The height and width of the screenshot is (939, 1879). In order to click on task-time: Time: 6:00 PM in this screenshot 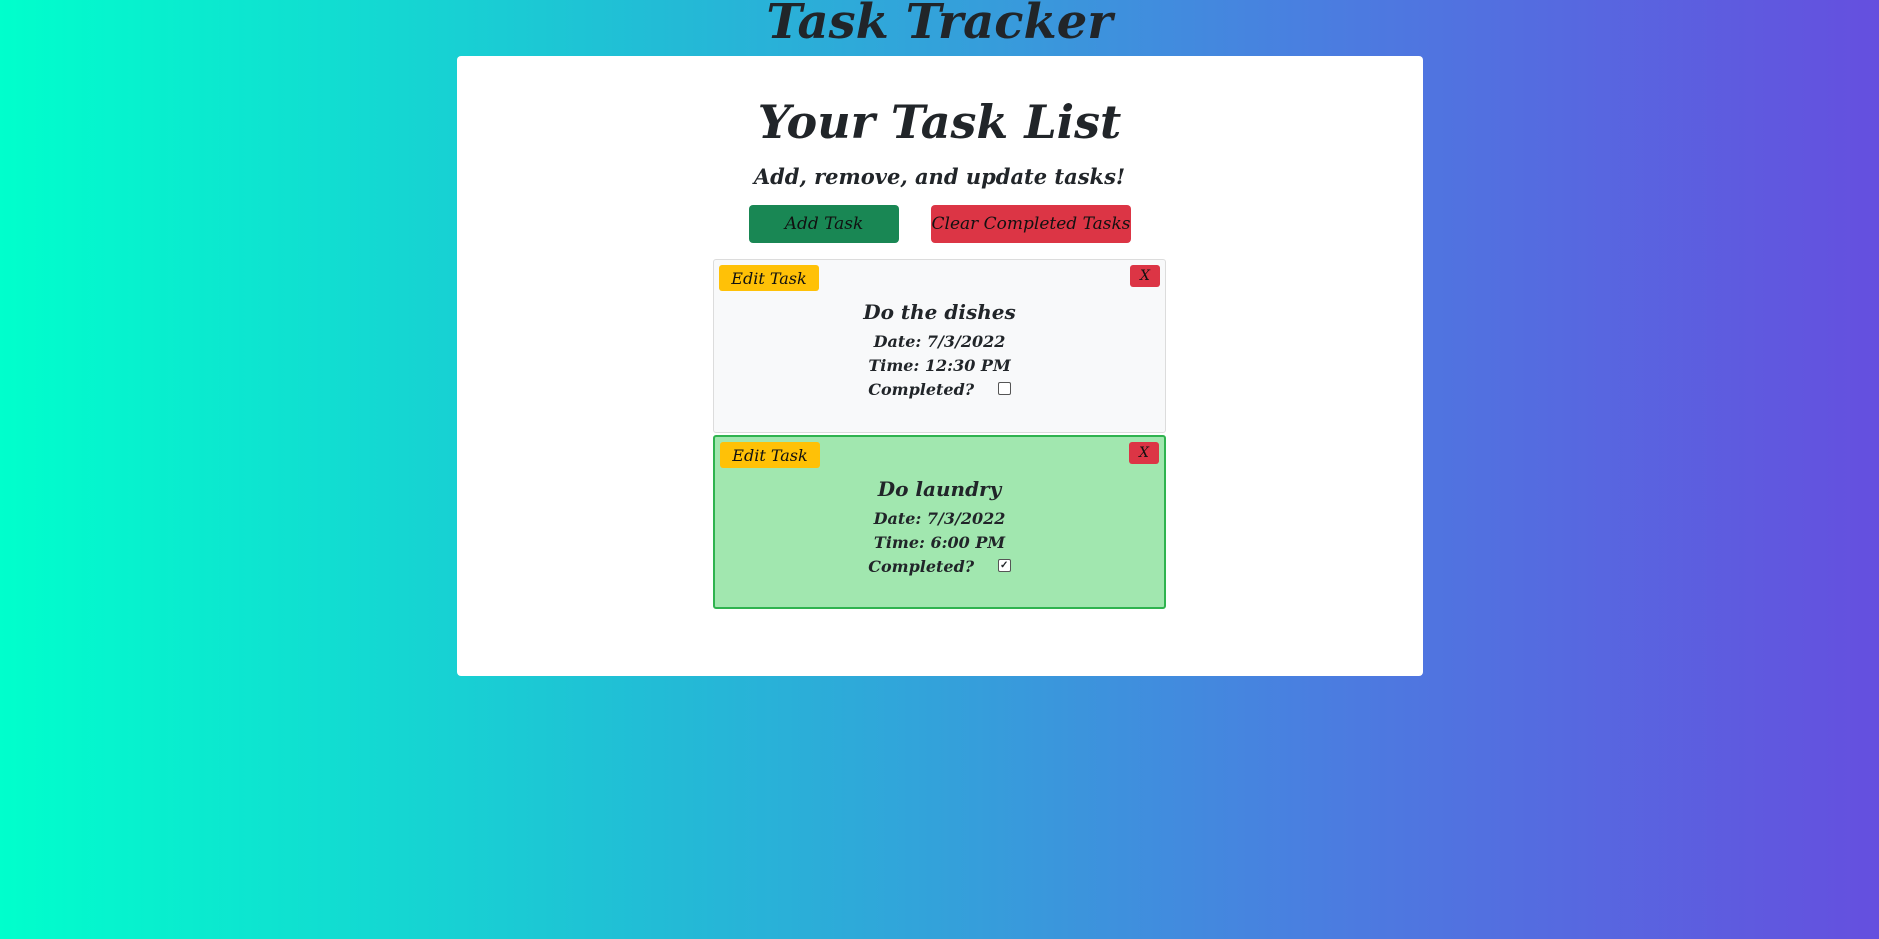, I will do `click(939, 542)`.